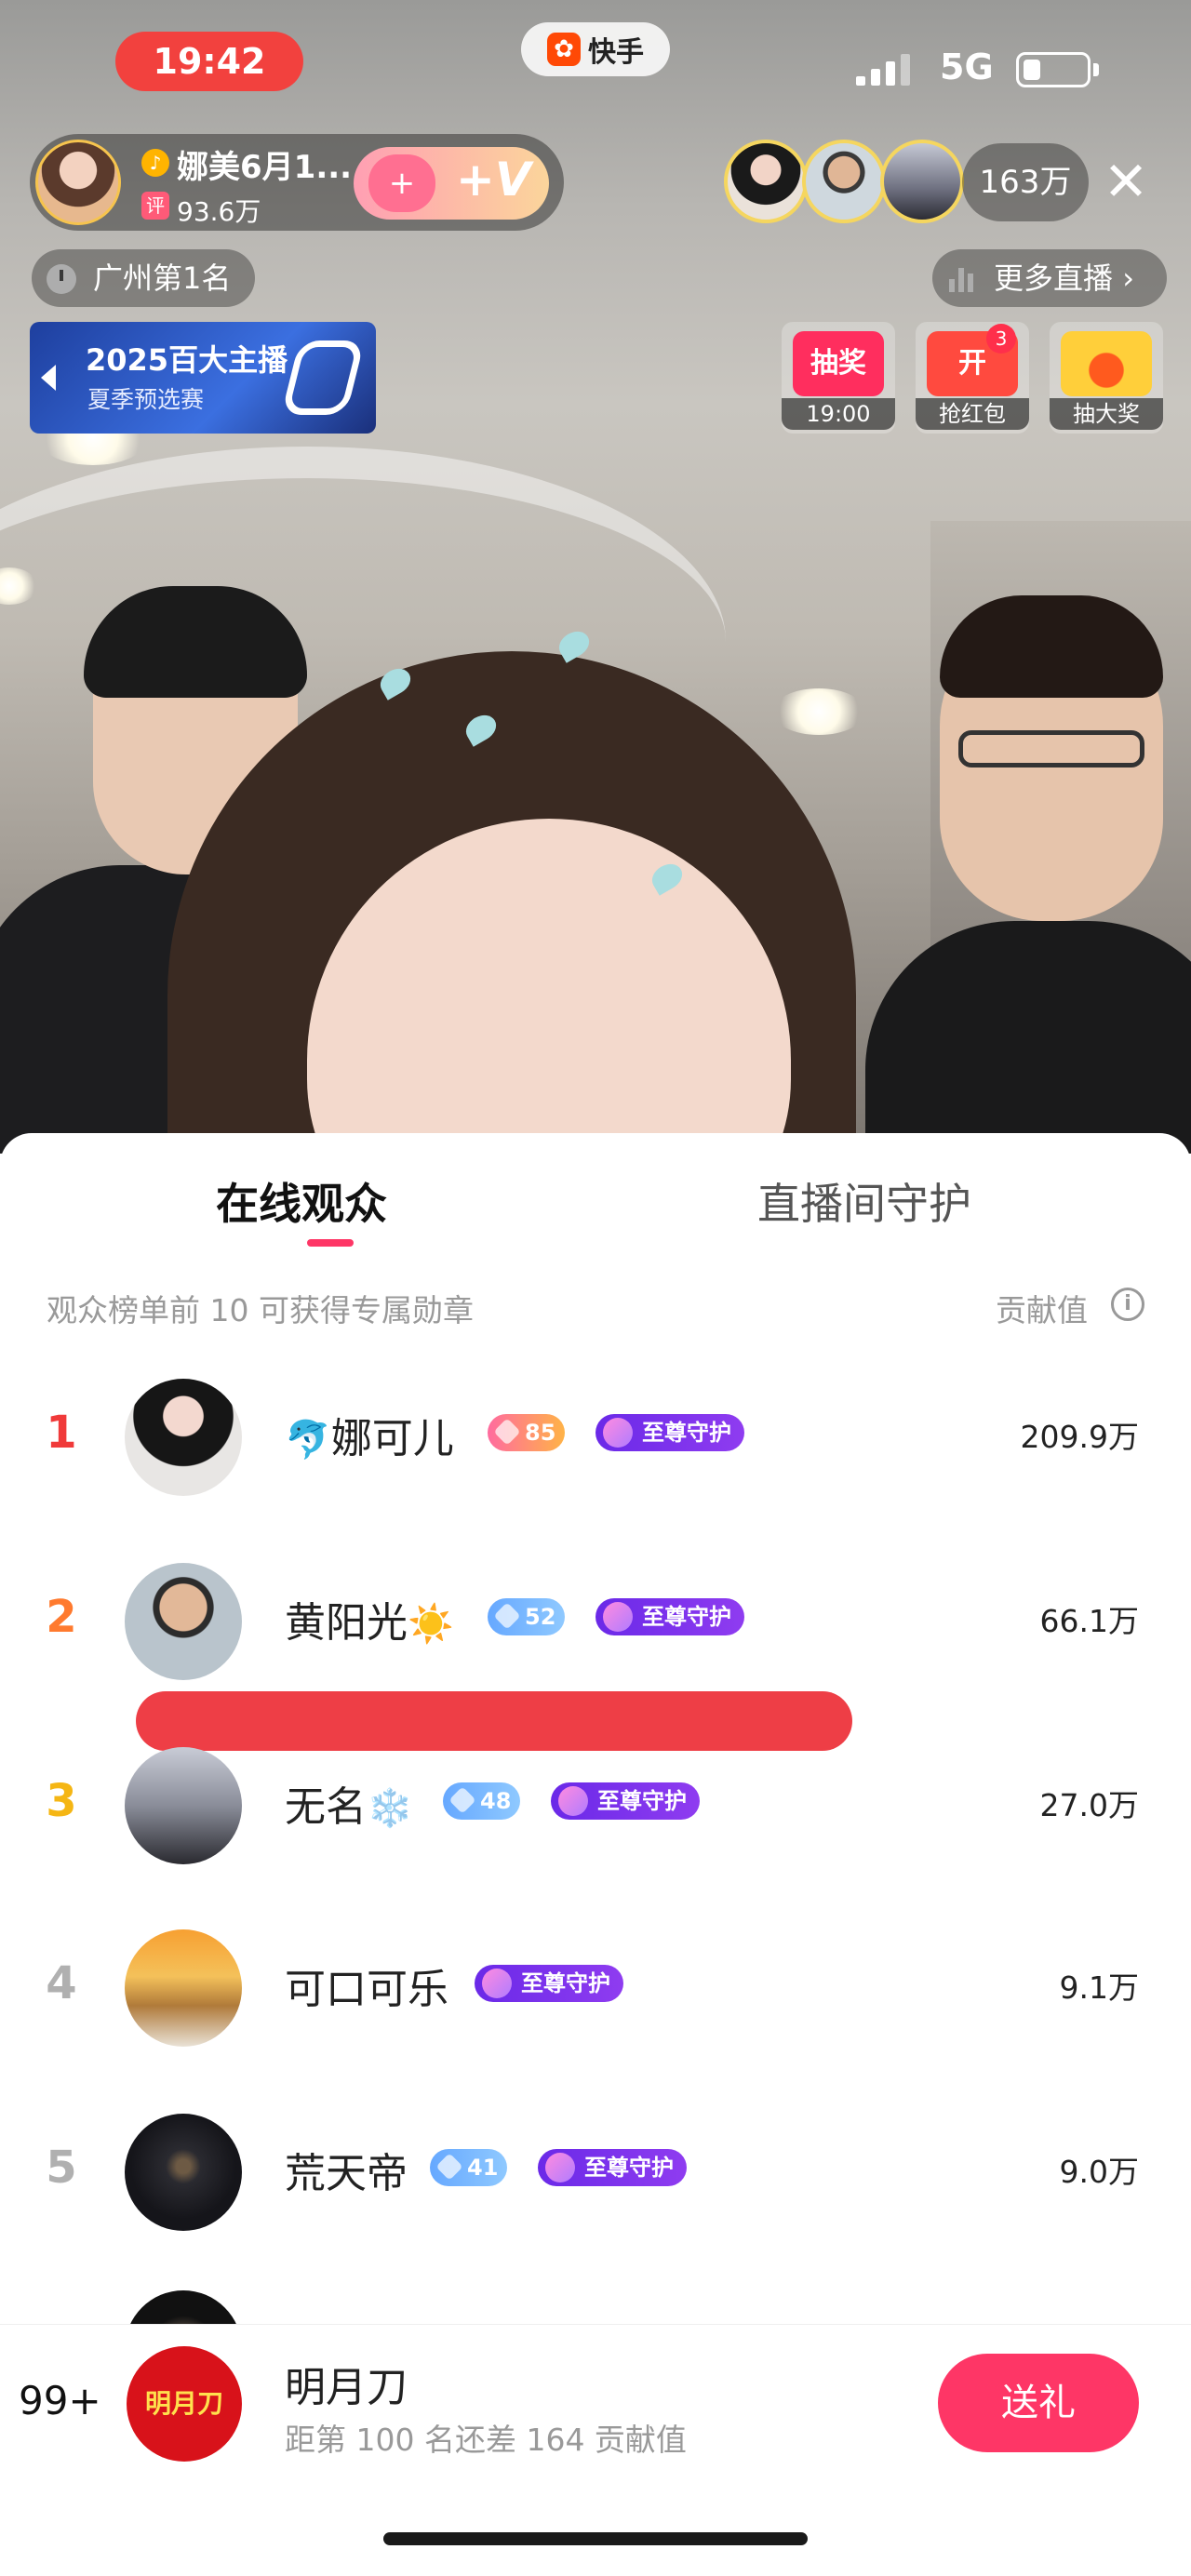 This screenshot has width=1191, height=2576. What do you see at coordinates (1089, 1621) in the screenshot?
I see `contribution-value: 66.1万` at bounding box center [1089, 1621].